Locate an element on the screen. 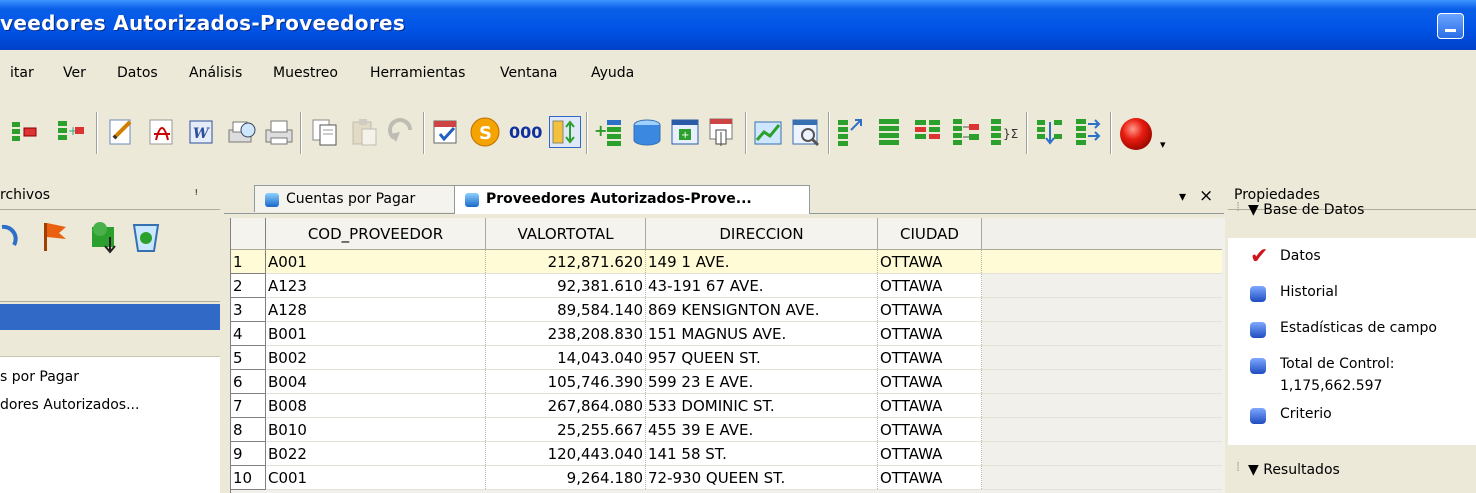  valortotal-cell: 92,381.610 is located at coordinates (565, 285).